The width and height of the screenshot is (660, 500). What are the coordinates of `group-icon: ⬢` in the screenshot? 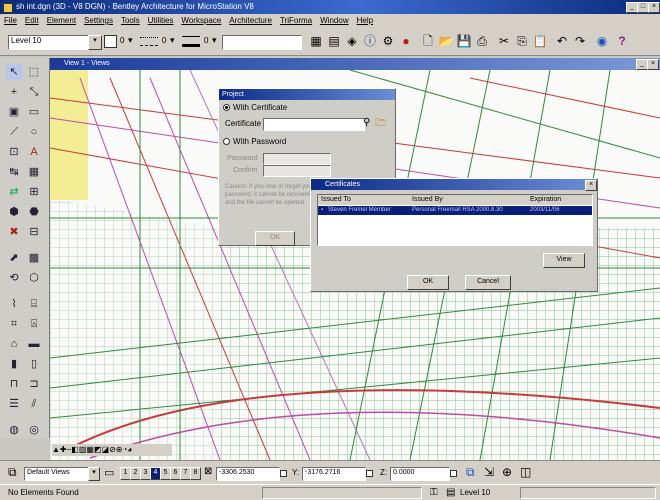 It's located at (14, 212).